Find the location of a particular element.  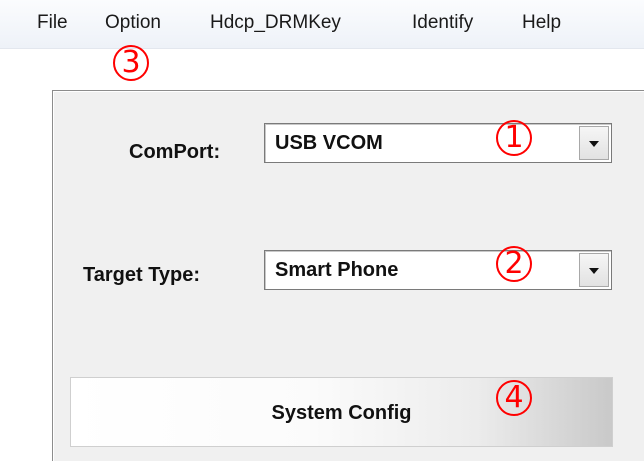

system-config-button: System Config is located at coordinates (341, 412).